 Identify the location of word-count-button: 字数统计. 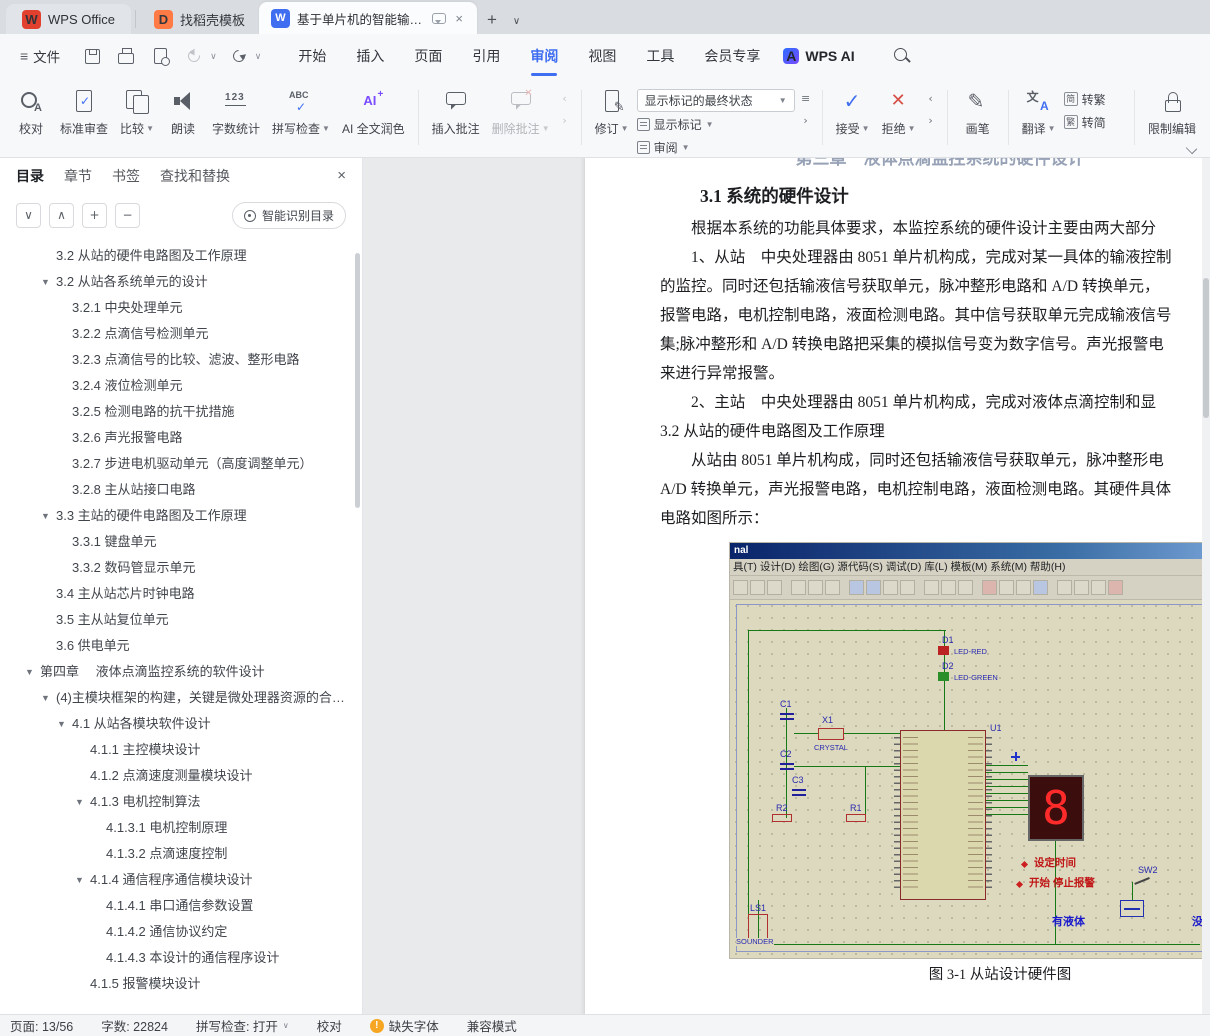
(236, 117).